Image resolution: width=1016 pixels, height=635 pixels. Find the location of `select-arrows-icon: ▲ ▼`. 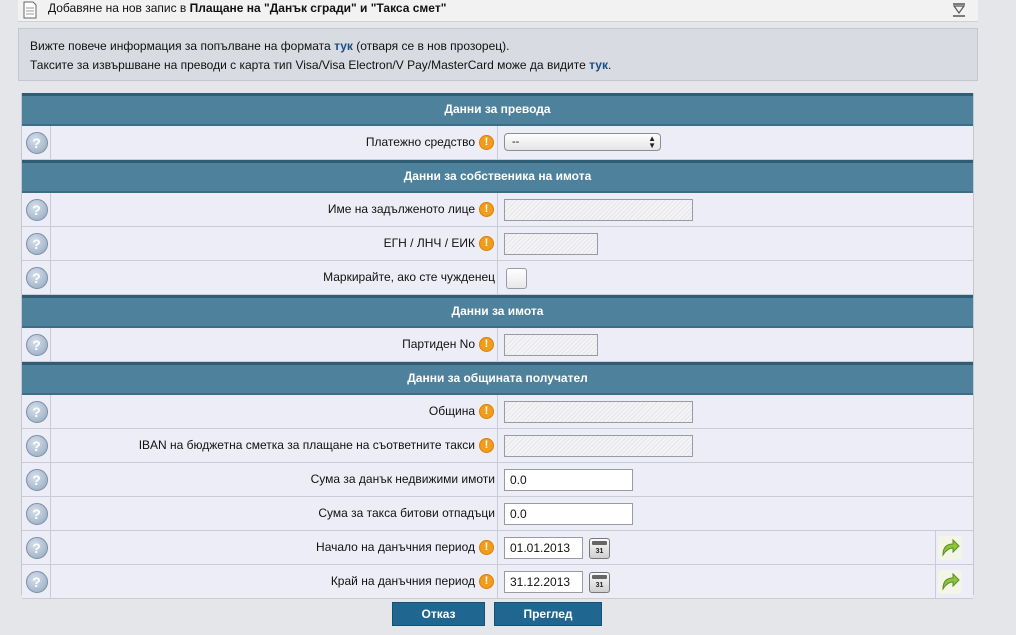

select-arrows-icon: ▲ ▼ is located at coordinates (652, 142).